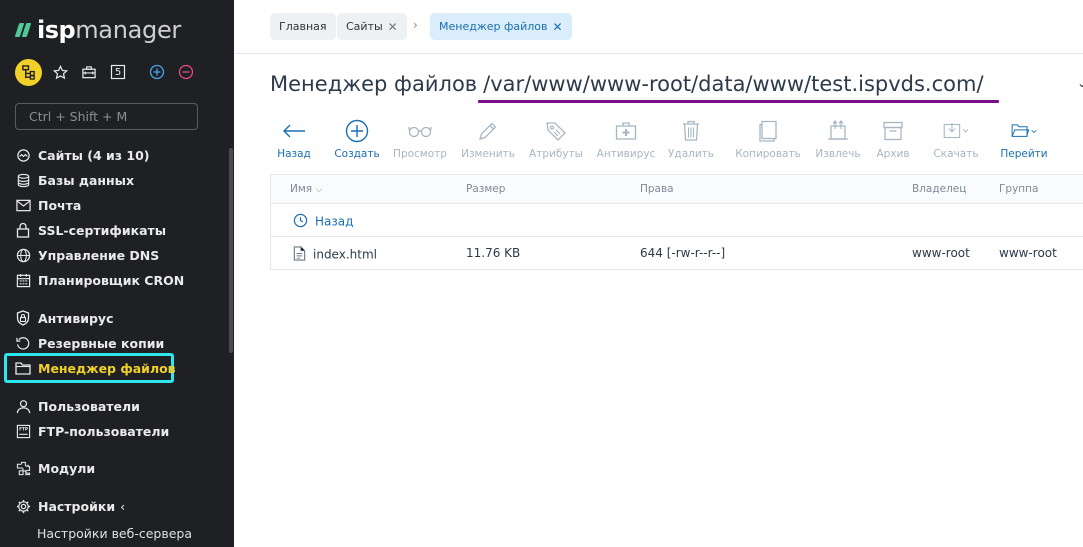 This screenshot has width=1083, height=547. I want to click on toolbar-goto-button: Перейти, so click(1024, 139).